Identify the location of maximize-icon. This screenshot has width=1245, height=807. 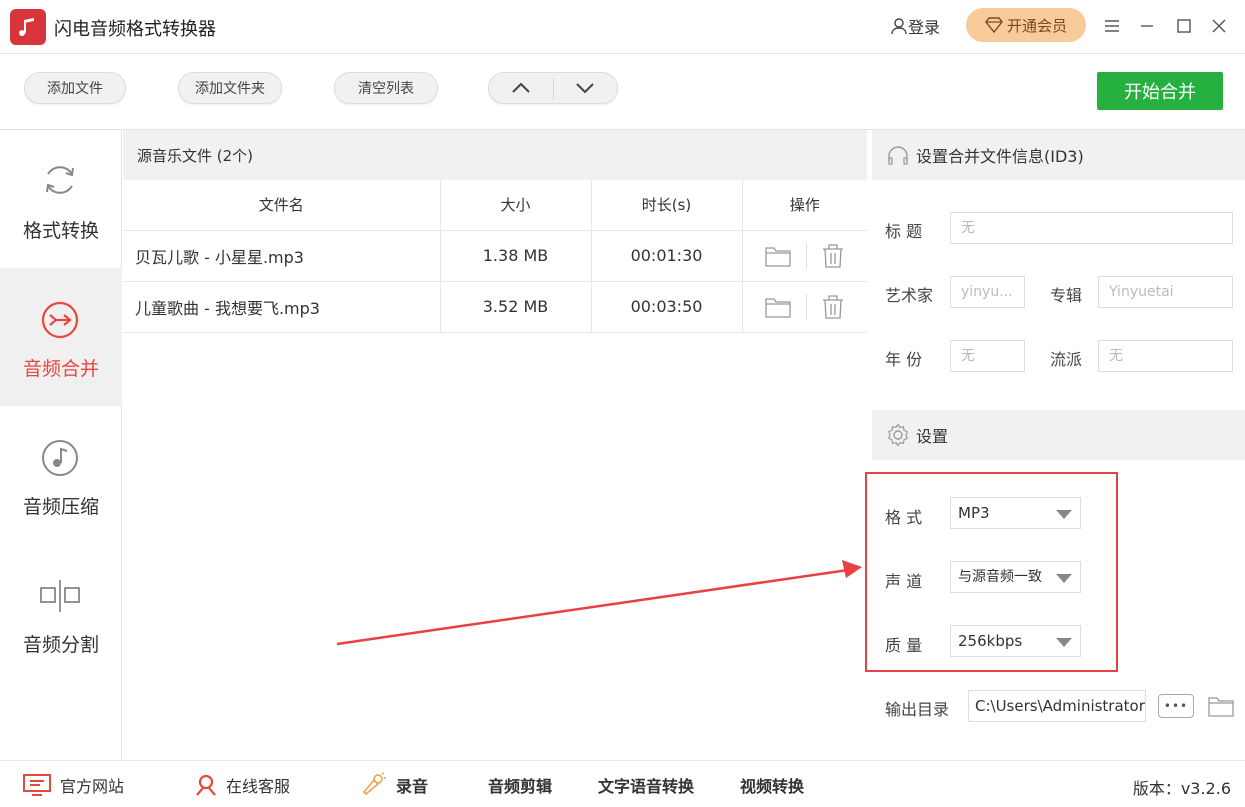
(1184, 26).